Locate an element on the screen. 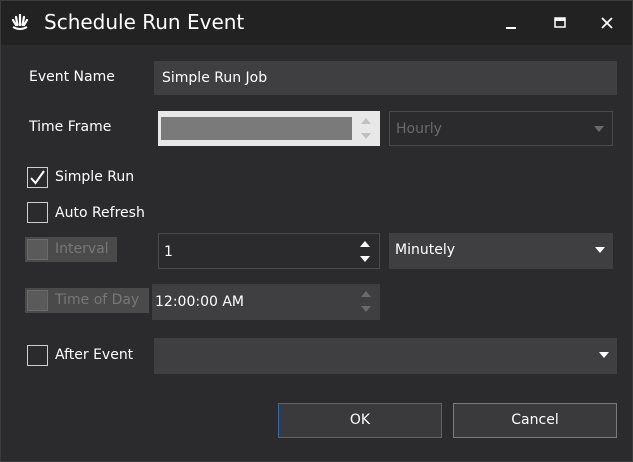 The height and width of the screenshot is (462, 633). time-of-day-picker: 12:00:00 AM is located at coordinates (266, 302).